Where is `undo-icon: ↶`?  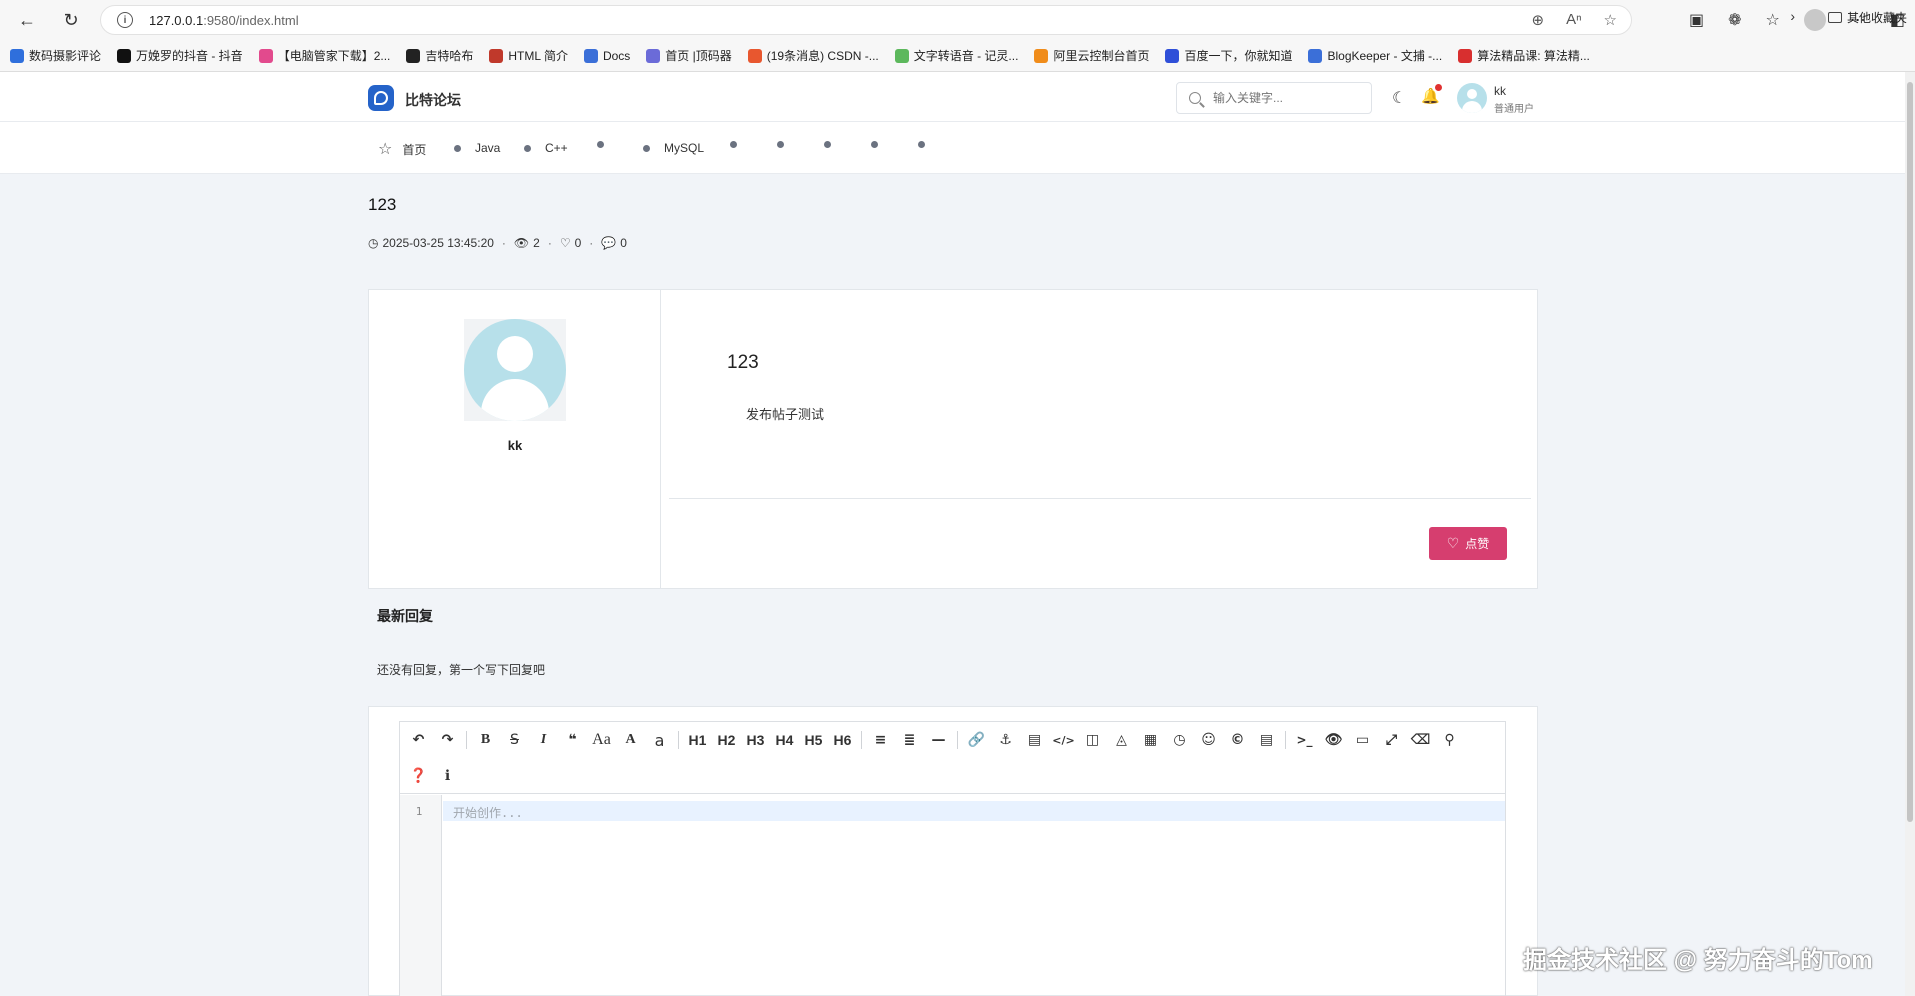 undo-icon: ↶ is located at coordinates (418, 740).